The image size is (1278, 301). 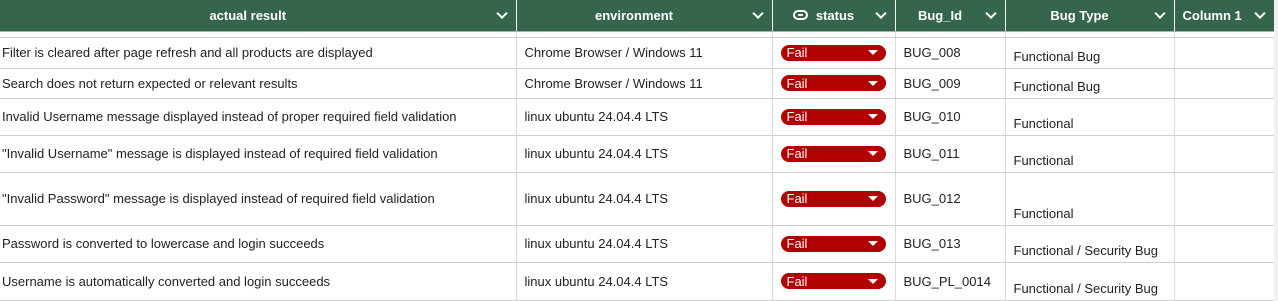 I want to click on column-header-actual-result: actual result, so click(x=258, y=16).